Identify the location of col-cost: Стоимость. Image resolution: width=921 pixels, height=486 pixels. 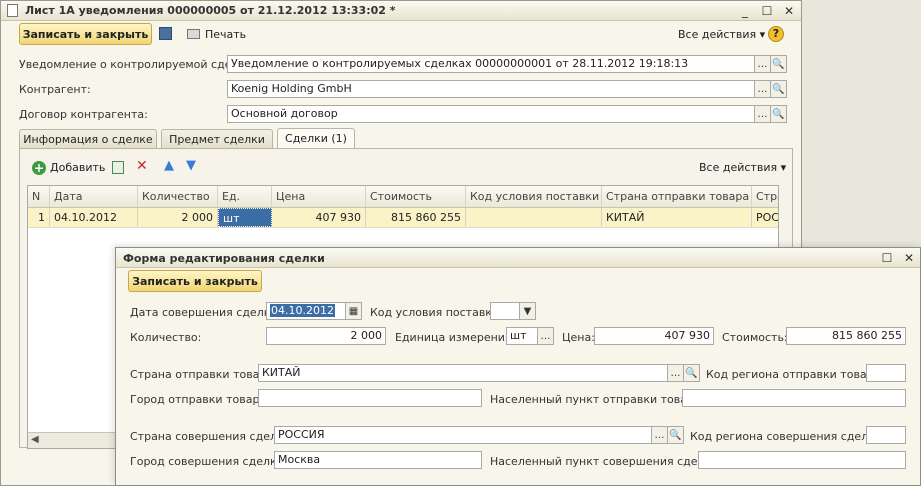
(416, 196).